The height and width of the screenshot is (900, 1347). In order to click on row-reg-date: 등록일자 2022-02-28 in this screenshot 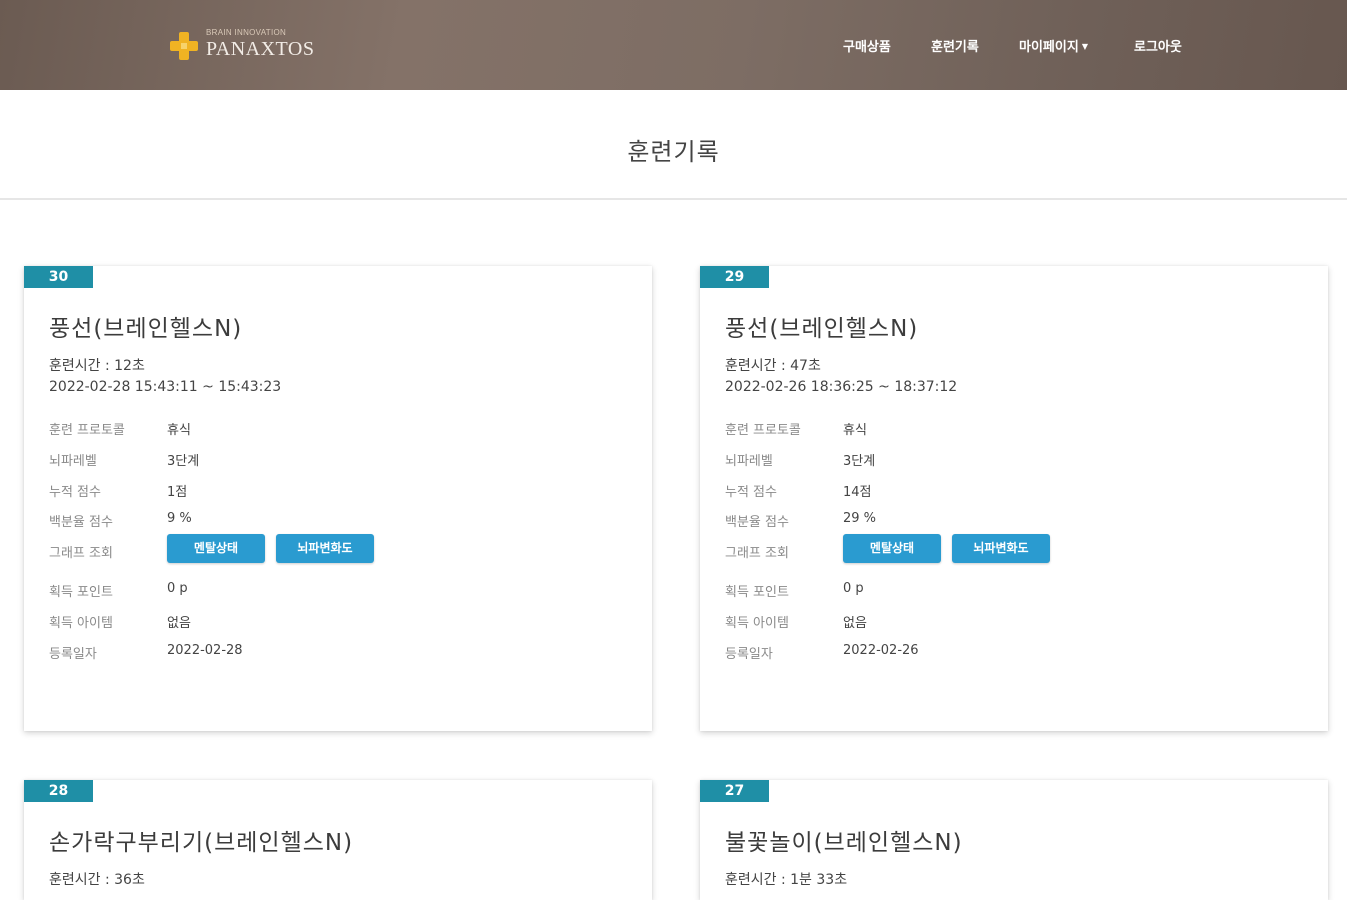, I will do `click(339, 653)`.